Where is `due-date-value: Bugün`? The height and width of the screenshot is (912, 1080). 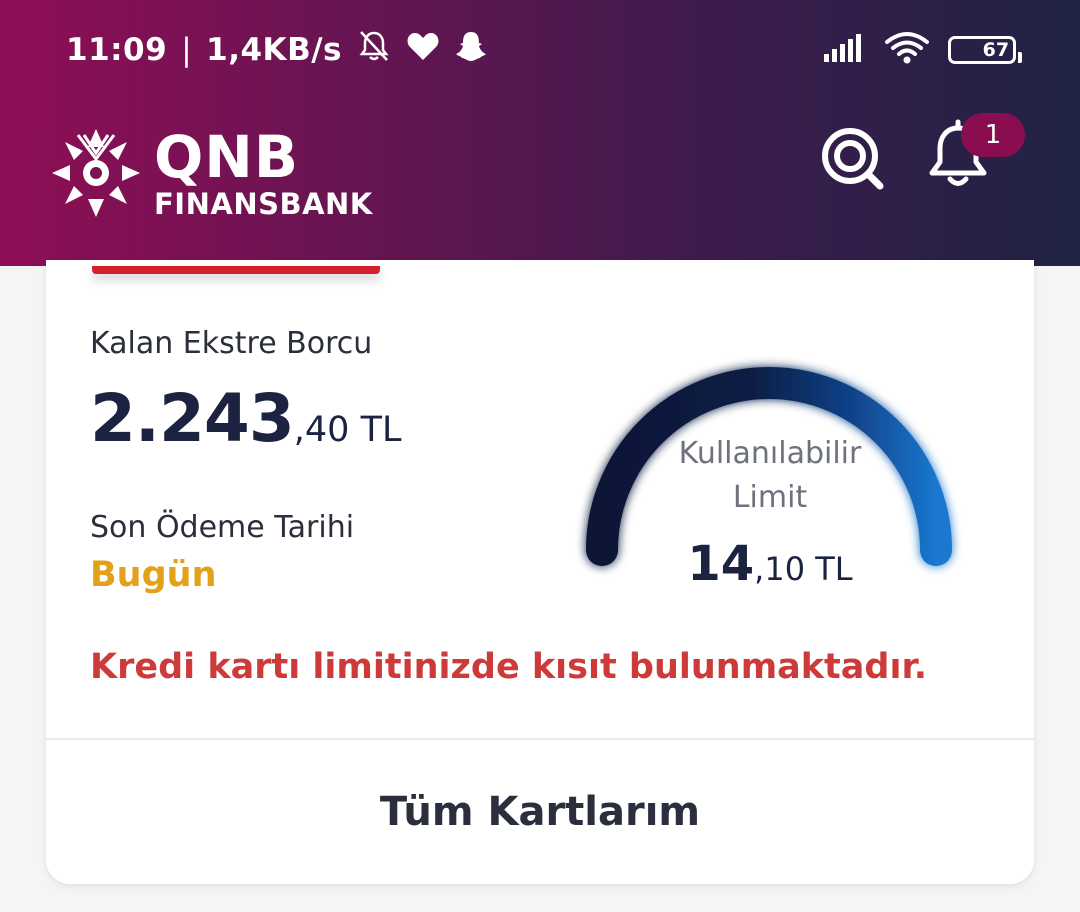
due-date-value: Bugün is located at coordinates (153, 575).